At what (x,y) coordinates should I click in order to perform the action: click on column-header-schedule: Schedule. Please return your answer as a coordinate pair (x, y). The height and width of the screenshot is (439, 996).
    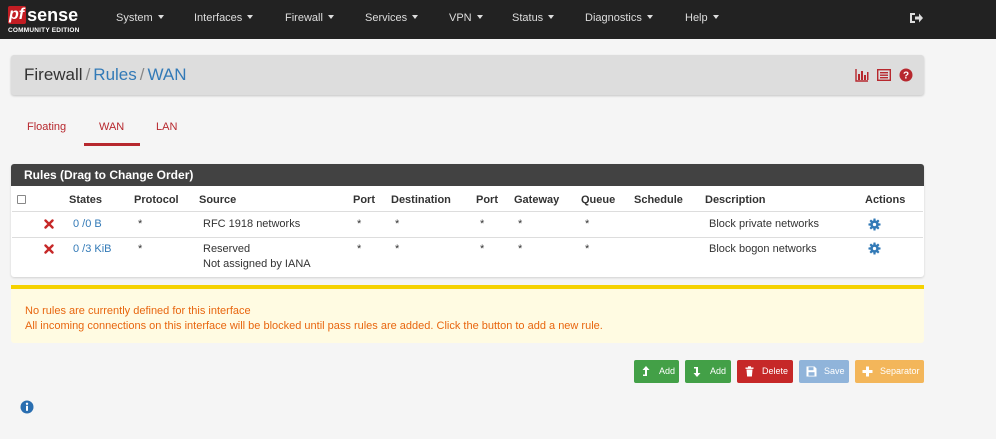
    Looking at the image, I should click on (658, 200).